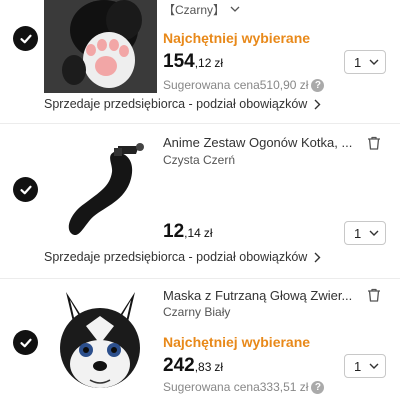  Describe the element at coordinates (236, 85) in the screenshot. I see `suggested-price-text: Sugerowana cena510,90 zł` at that location.